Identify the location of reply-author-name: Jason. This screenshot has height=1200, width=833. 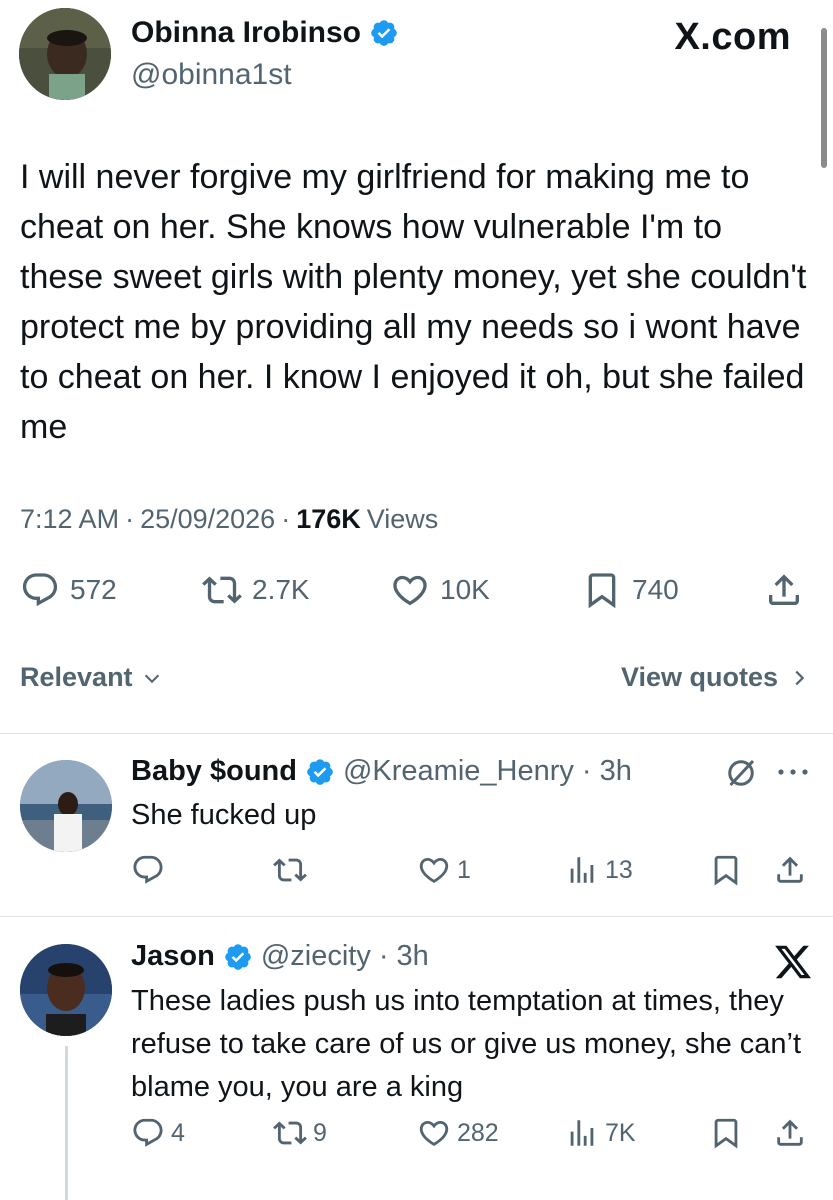
(173, 956).